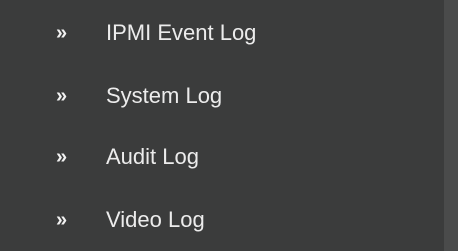 The width and height of the screenshot is (458, 251). I want to click on panel-edge, so click(451, 125).